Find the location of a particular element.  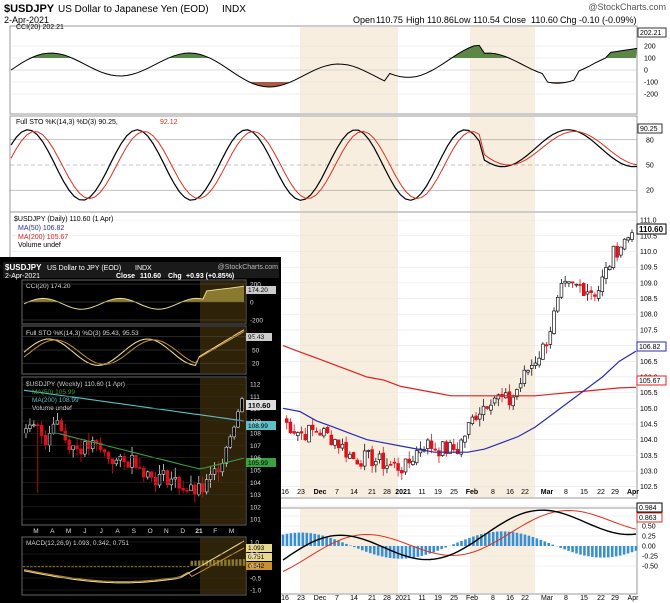

x-tick-label-bottom: 25 is located at coordinates (454, 598).